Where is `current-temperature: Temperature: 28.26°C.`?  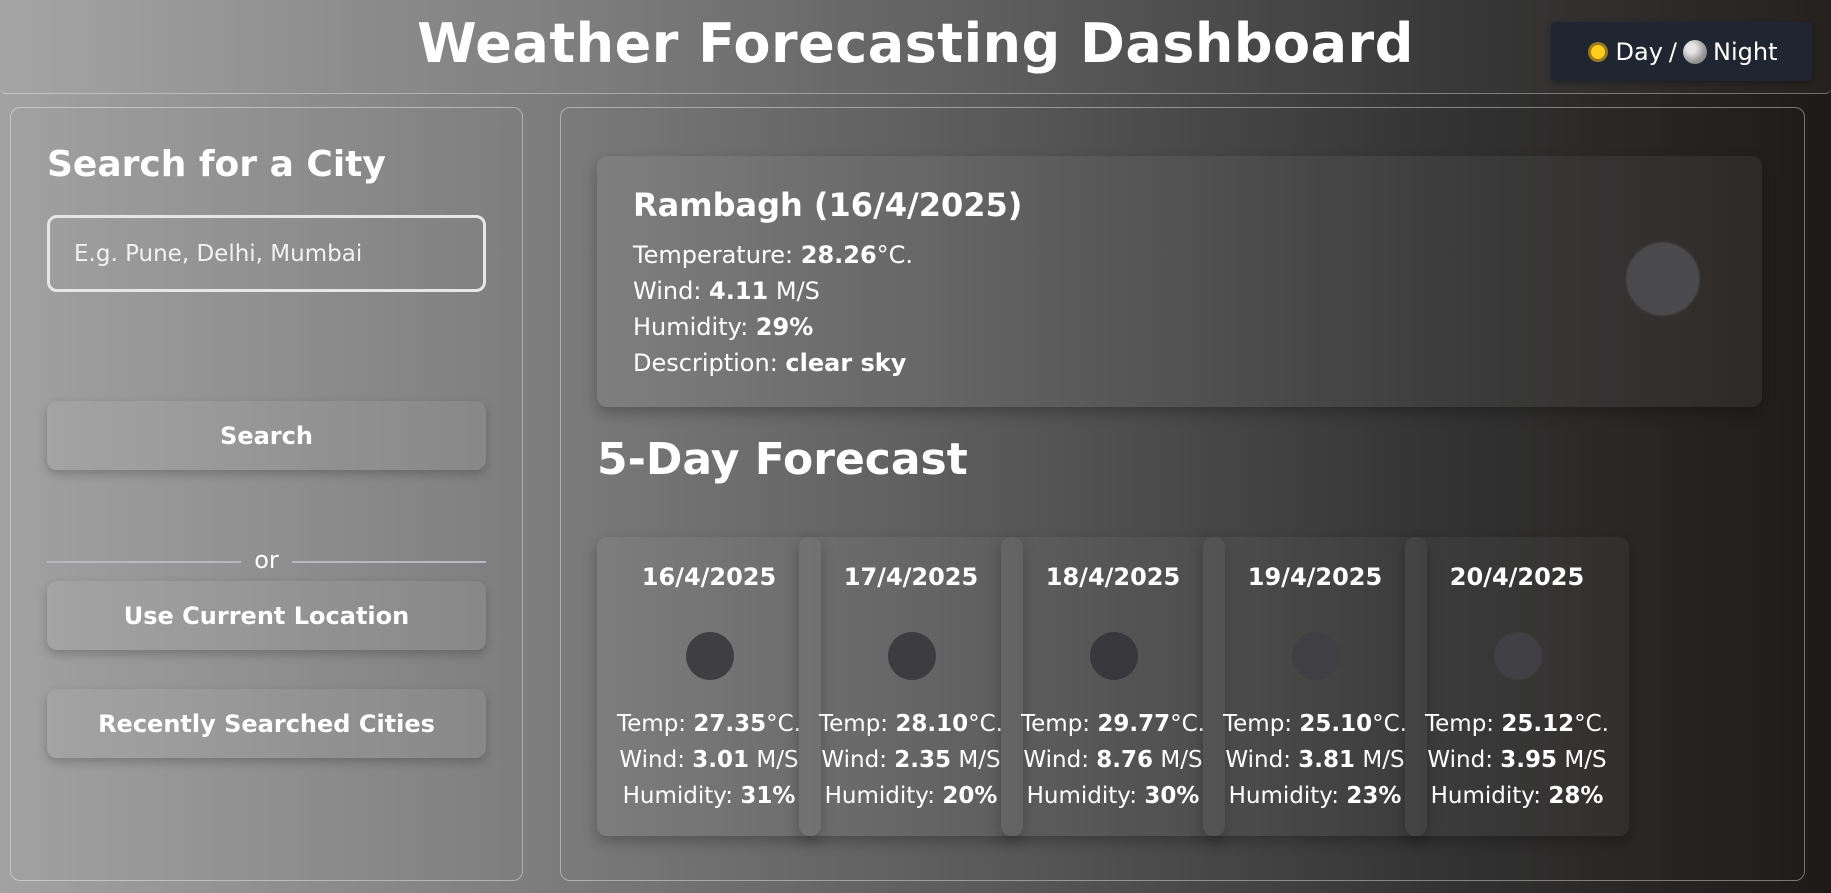 current-temperature: Temperature: 28.26°C. is located at coordinates (773, 255).